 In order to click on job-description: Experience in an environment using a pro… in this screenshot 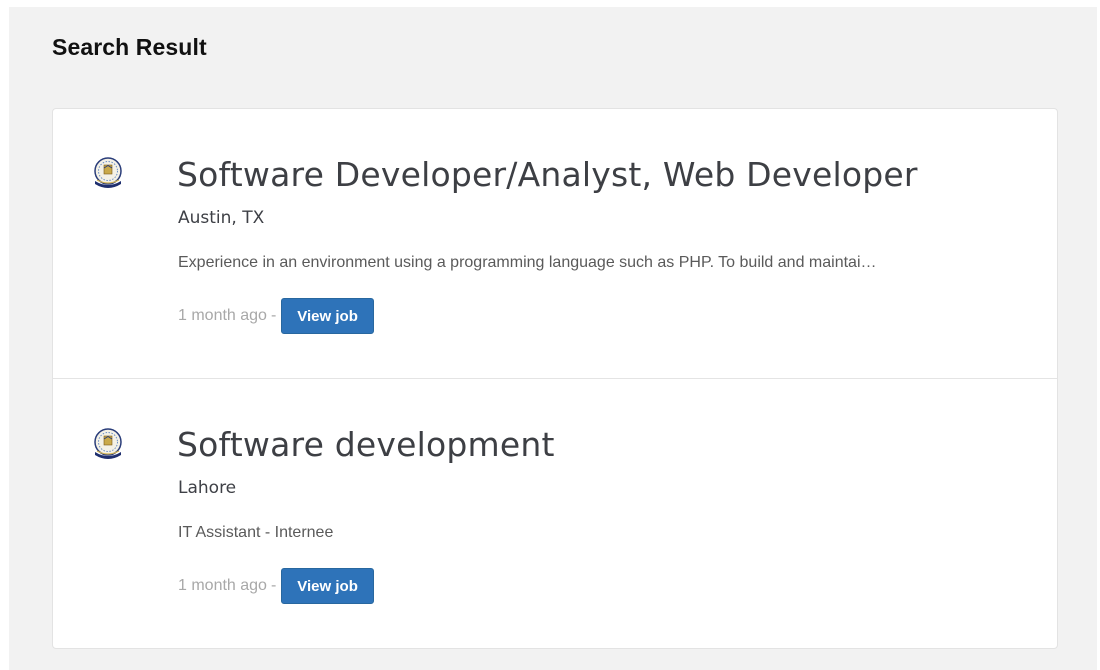, I will do `click(527, 262)`.